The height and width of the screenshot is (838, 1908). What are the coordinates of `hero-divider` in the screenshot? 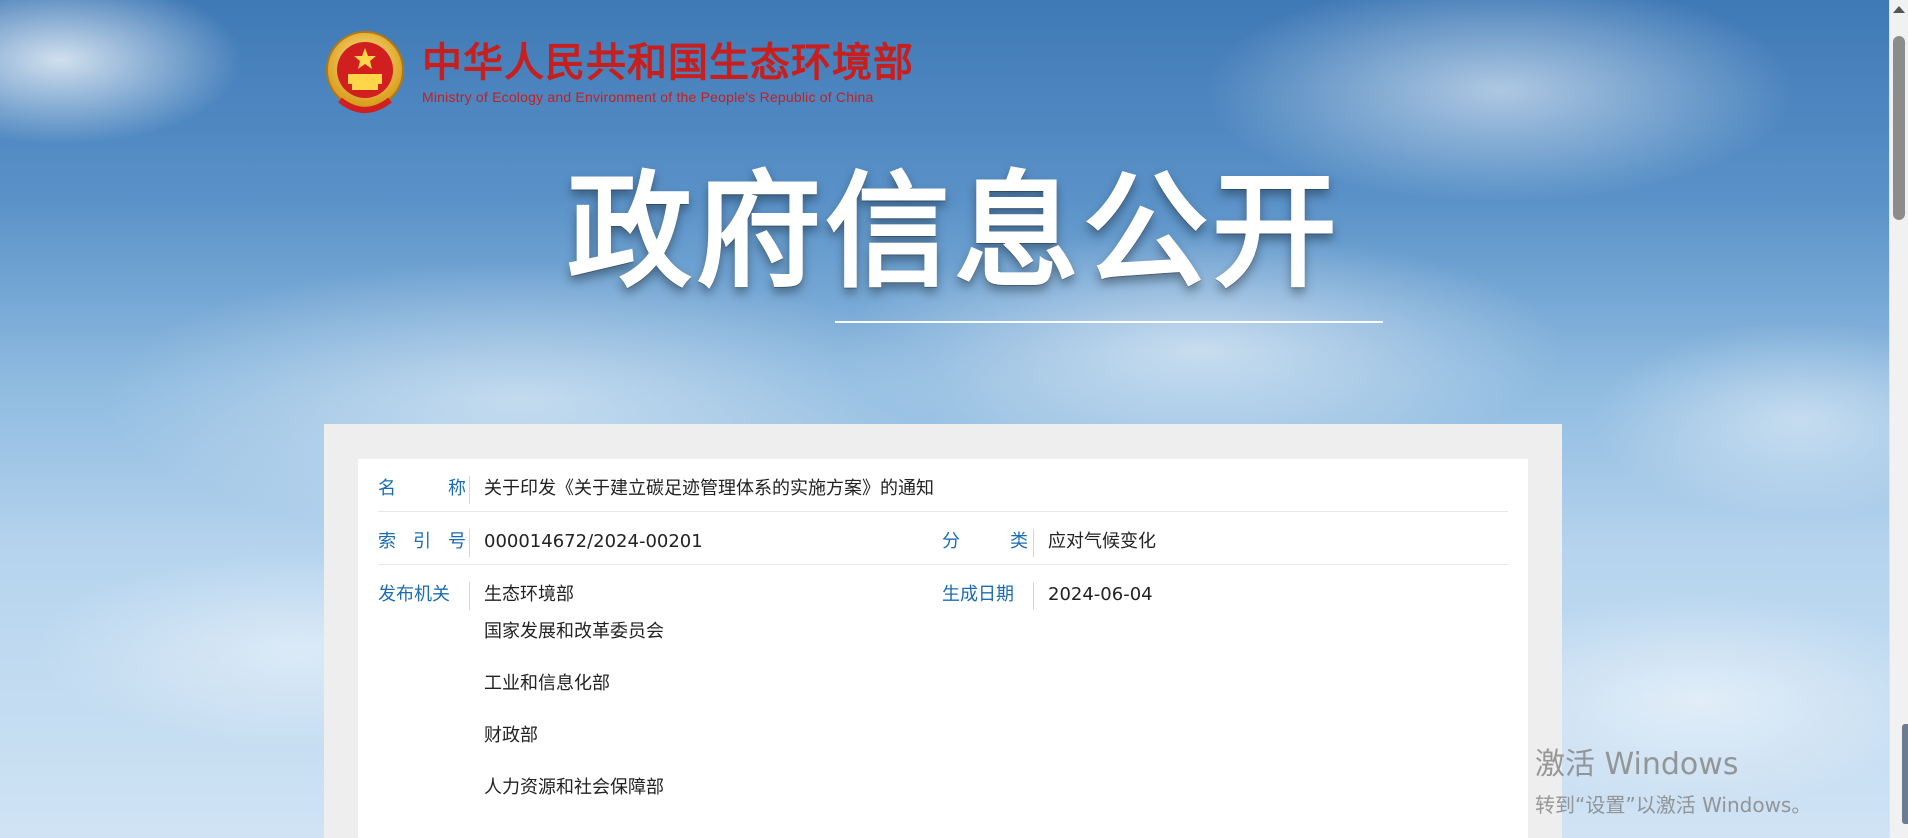 It's located at (1109, 322).